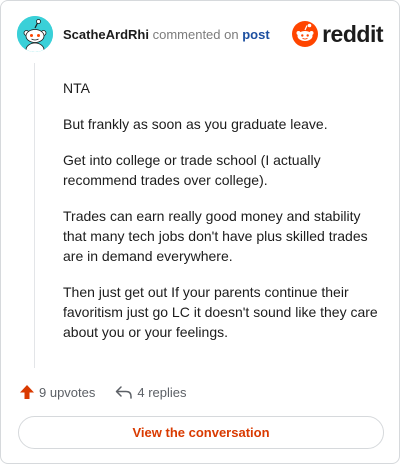 The width and height of the screenshot is (400, 464). What do you see at coordinates (67, 392) in the screenshot?
I see `upvote-count: 9 upvotes` at bounding box center [67, 392].